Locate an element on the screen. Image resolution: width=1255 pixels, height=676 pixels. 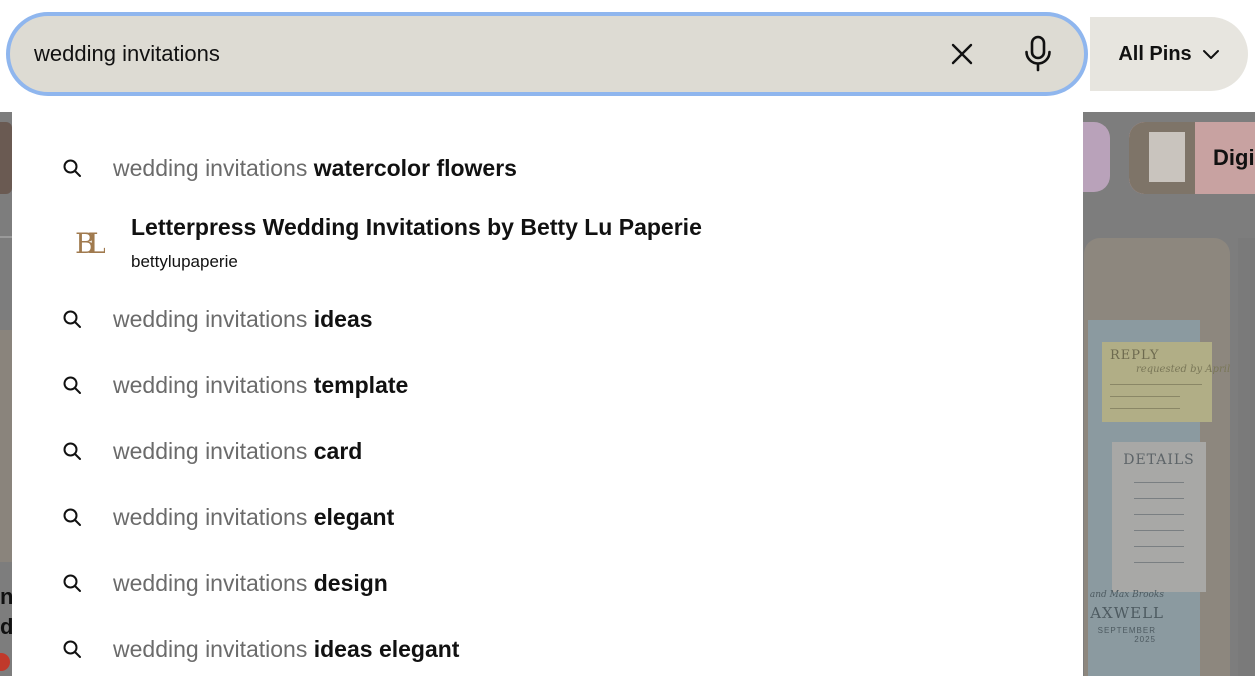
suggestion-text: wedding invitations card is located at coordinates (237, 451).